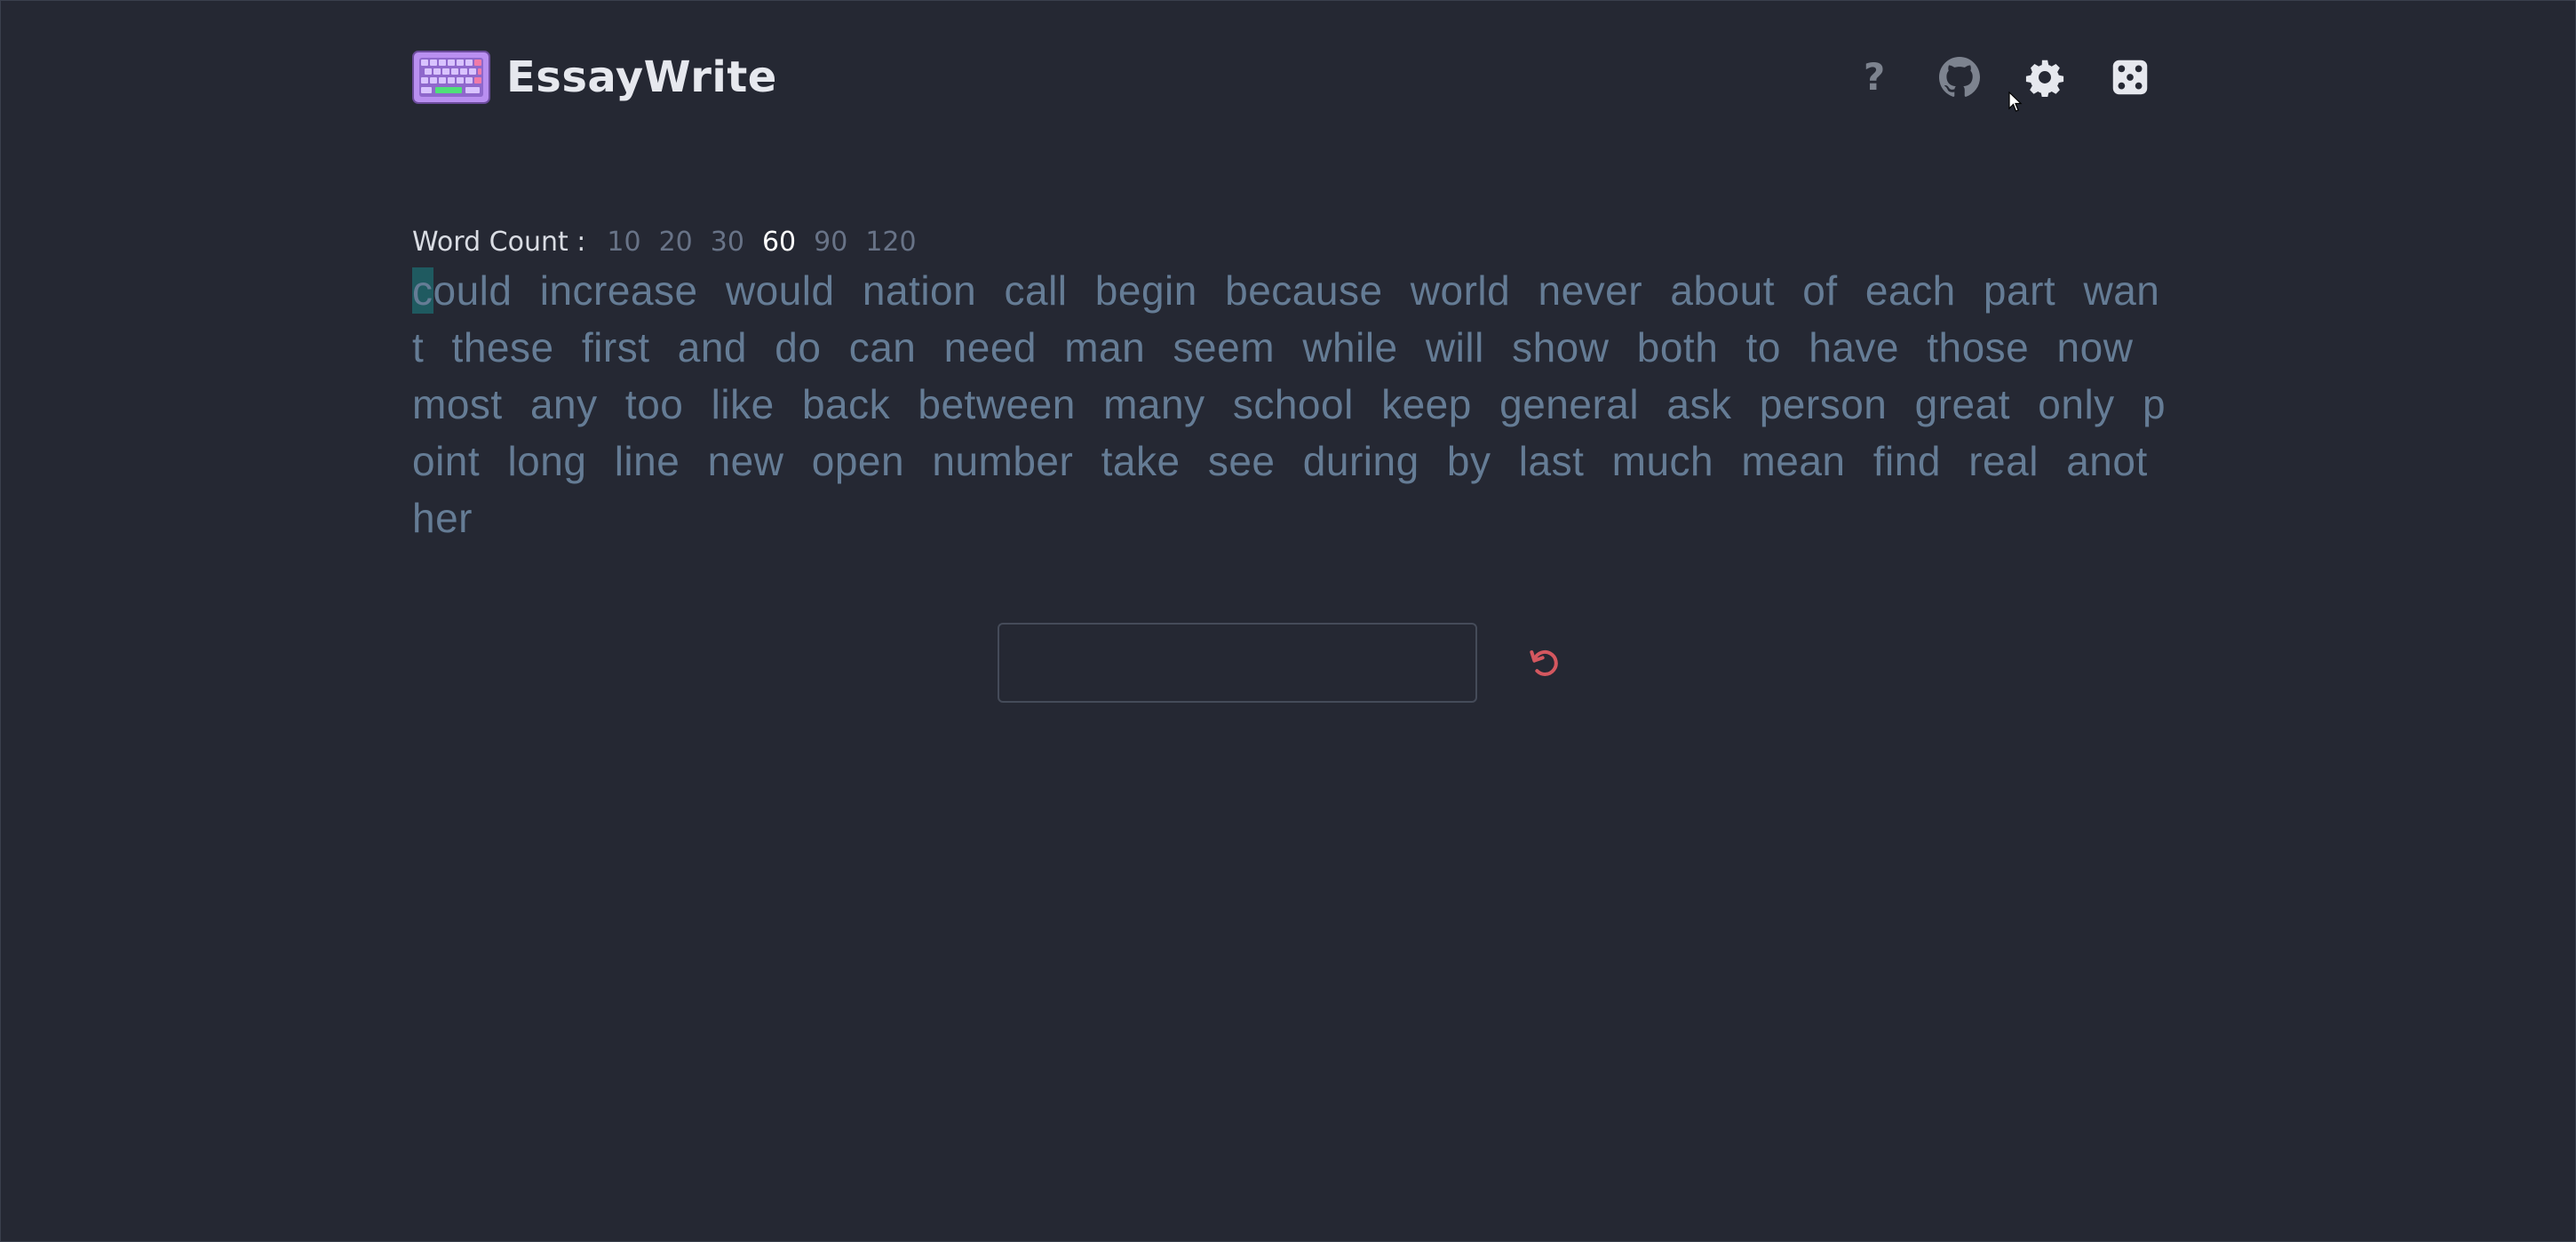  I want to click on nav-icons: ?, so click(1984, 77).